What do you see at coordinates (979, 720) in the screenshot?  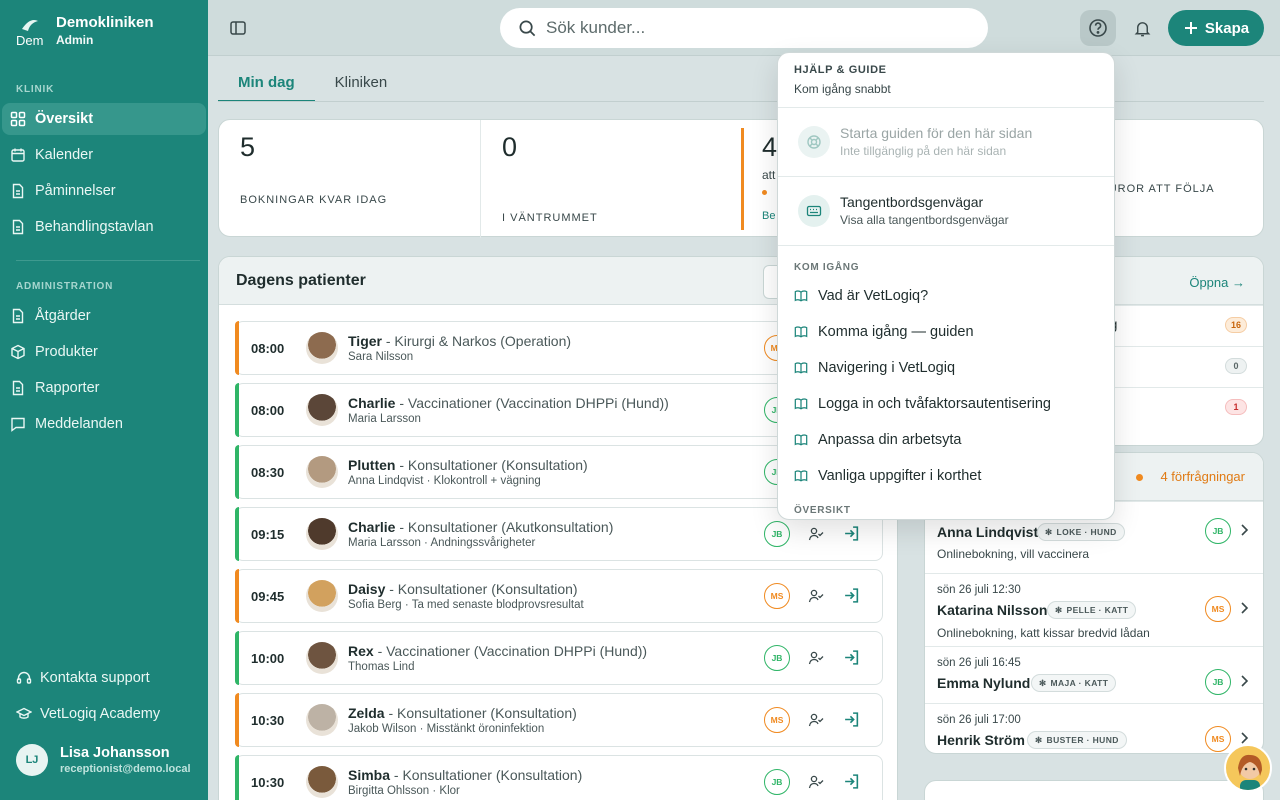 I see `request-date: sön 26 juli 17:00` at bounding box center [979, 720].